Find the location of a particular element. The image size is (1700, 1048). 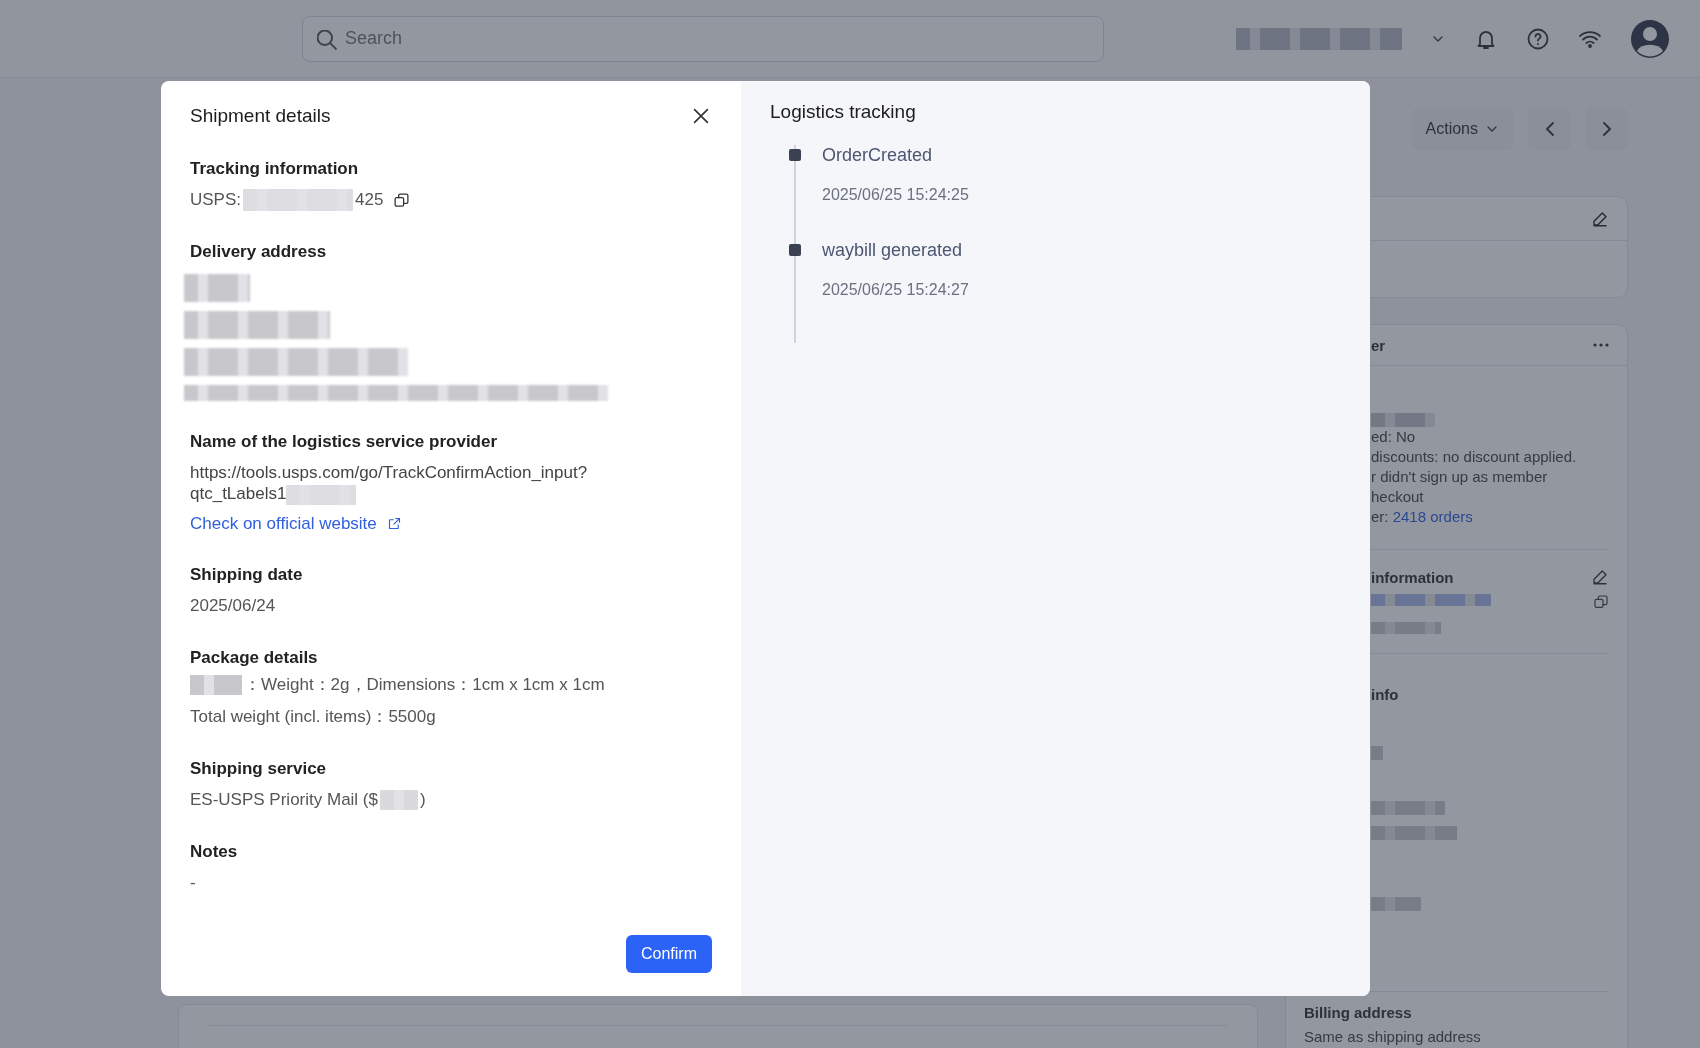

card-section-title: information is located at coordinates (1412, 577).